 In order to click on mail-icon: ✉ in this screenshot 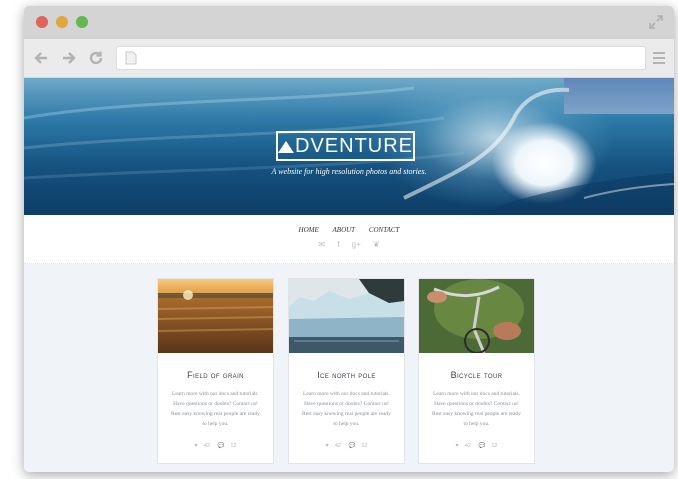, I will do `click(321, 244)`.